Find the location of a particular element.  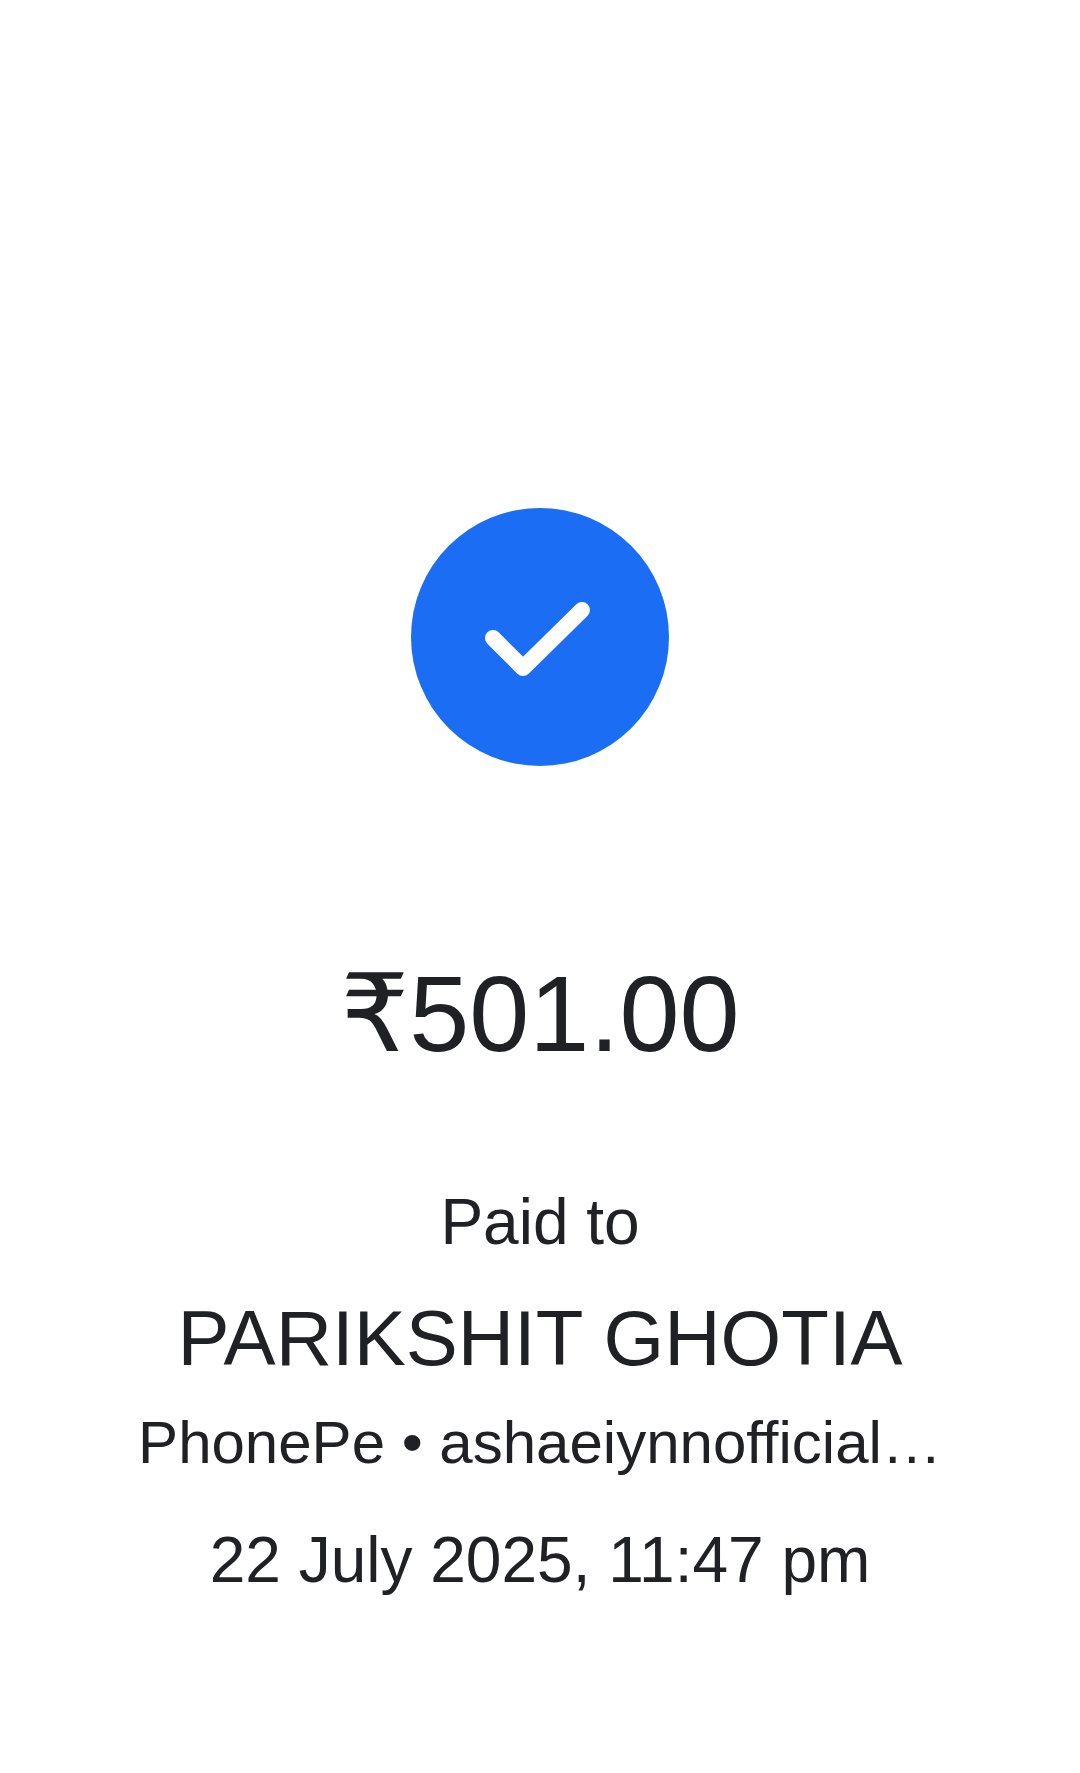

payee-name: PARIKSHIT GHOTIA is located at coordinates (540, 1338).